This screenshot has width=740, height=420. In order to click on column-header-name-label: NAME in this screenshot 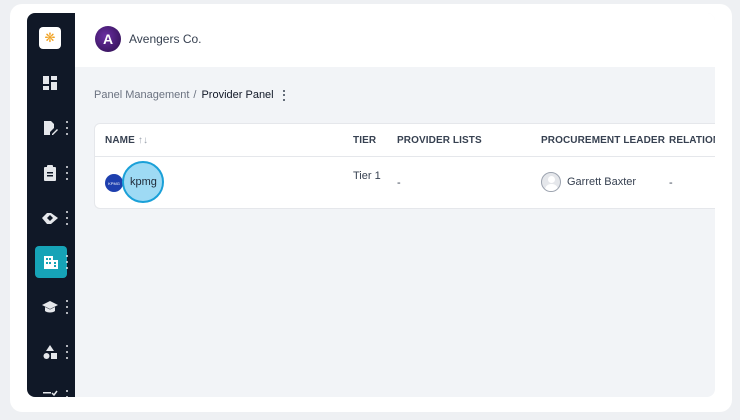, I will do `click(120, 140)`.